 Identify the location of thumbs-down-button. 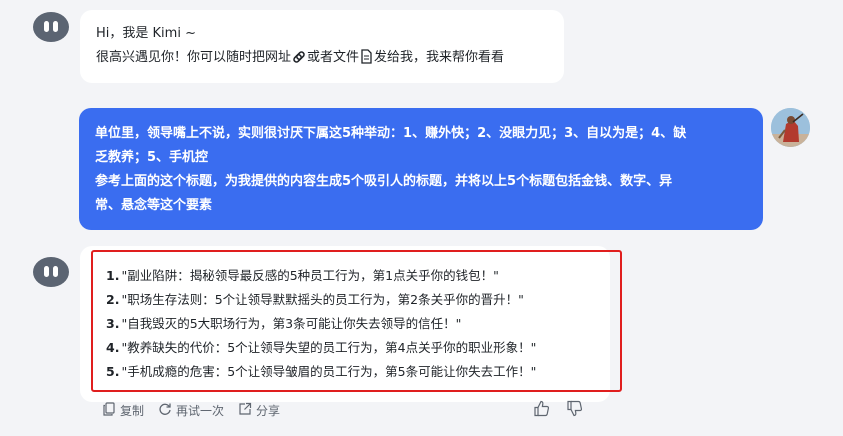
(574, 410).